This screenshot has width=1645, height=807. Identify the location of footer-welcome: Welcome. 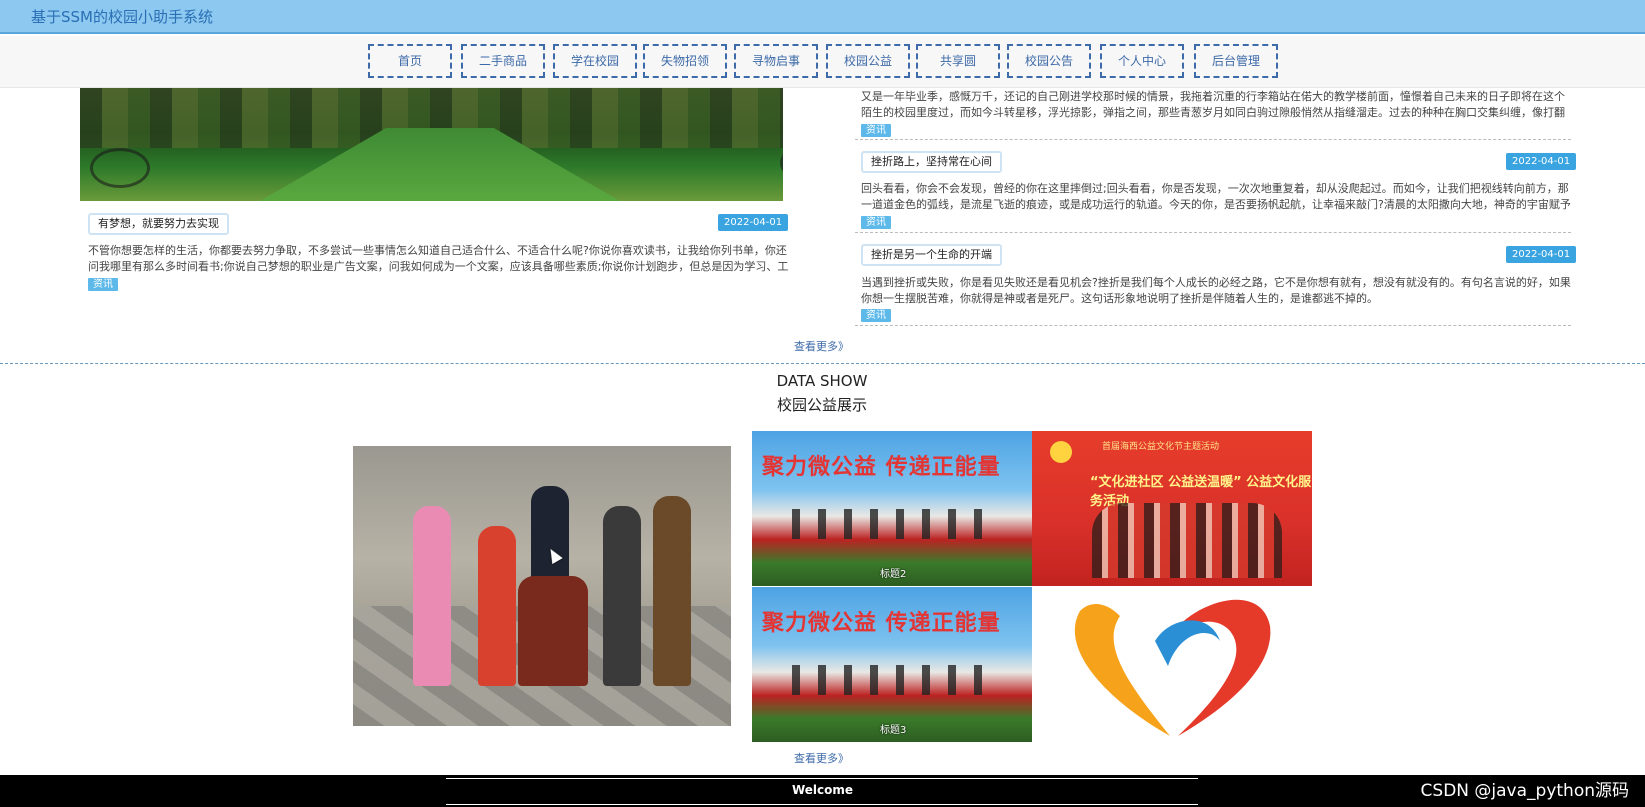
(822, 790).